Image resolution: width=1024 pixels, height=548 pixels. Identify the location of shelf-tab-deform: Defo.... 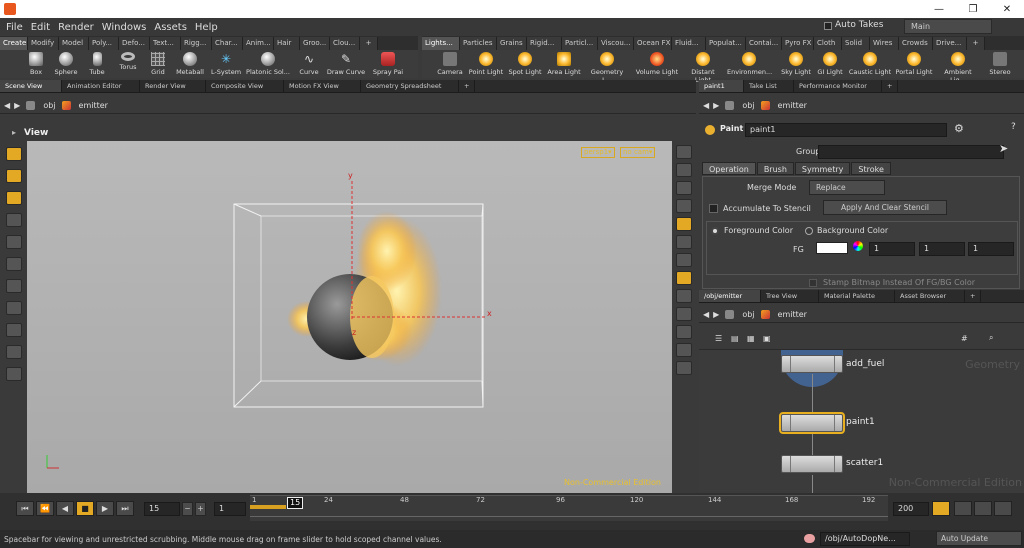
(134, 43).